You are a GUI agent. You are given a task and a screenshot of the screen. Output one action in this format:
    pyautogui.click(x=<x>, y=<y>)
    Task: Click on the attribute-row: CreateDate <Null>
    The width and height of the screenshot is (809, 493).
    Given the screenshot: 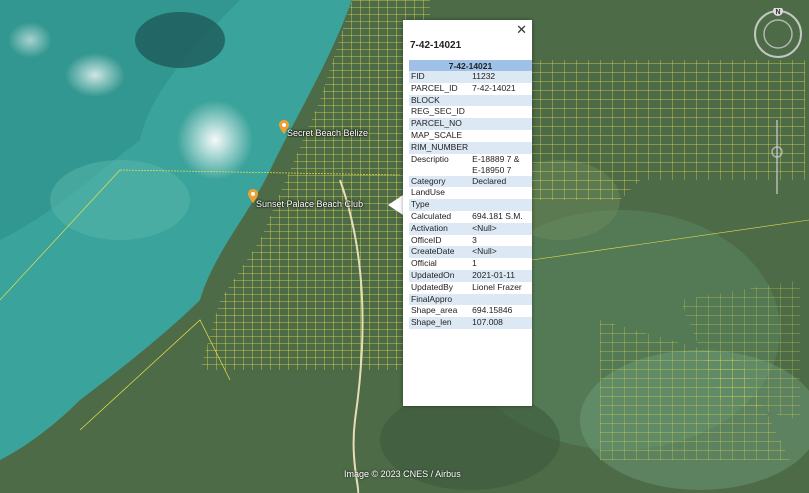 What is the action you would take?
    pyautogui.click(x=470, y=252)
    